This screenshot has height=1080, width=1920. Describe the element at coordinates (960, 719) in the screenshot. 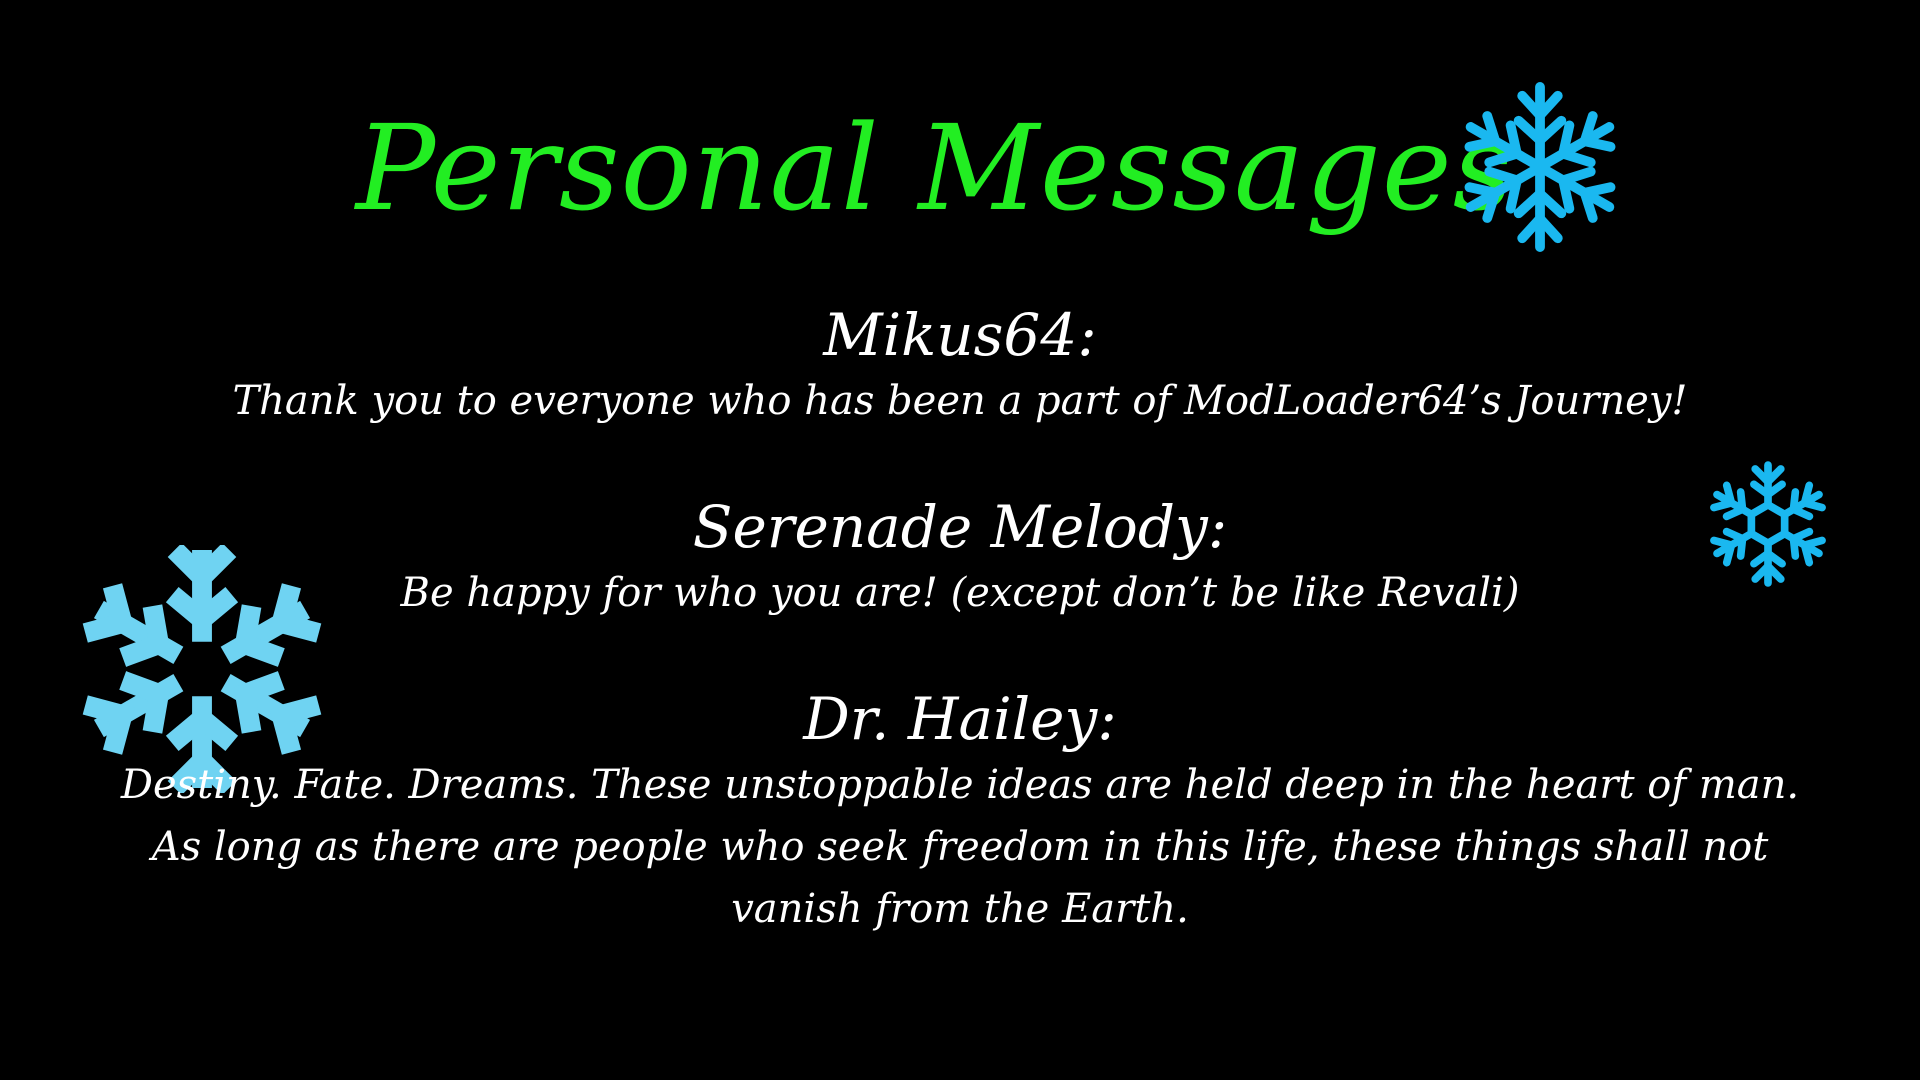

I see `message-author: Dr. Hailey:` at that location.